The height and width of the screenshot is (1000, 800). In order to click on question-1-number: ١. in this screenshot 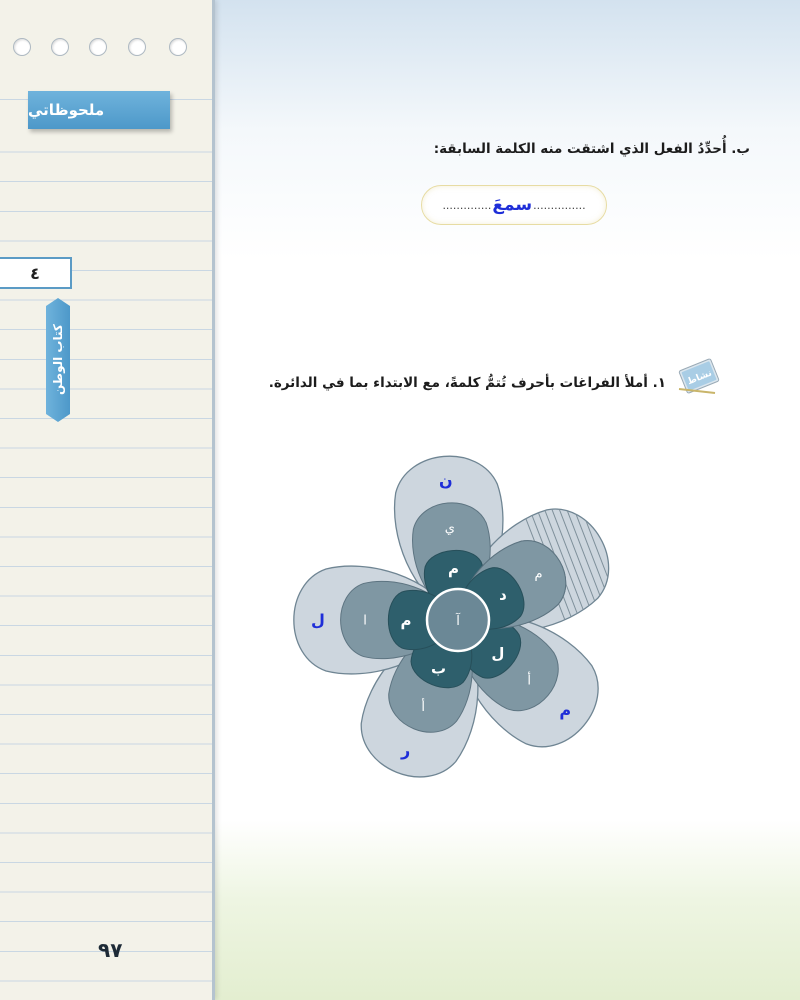, I will do `click(659, 383)`.